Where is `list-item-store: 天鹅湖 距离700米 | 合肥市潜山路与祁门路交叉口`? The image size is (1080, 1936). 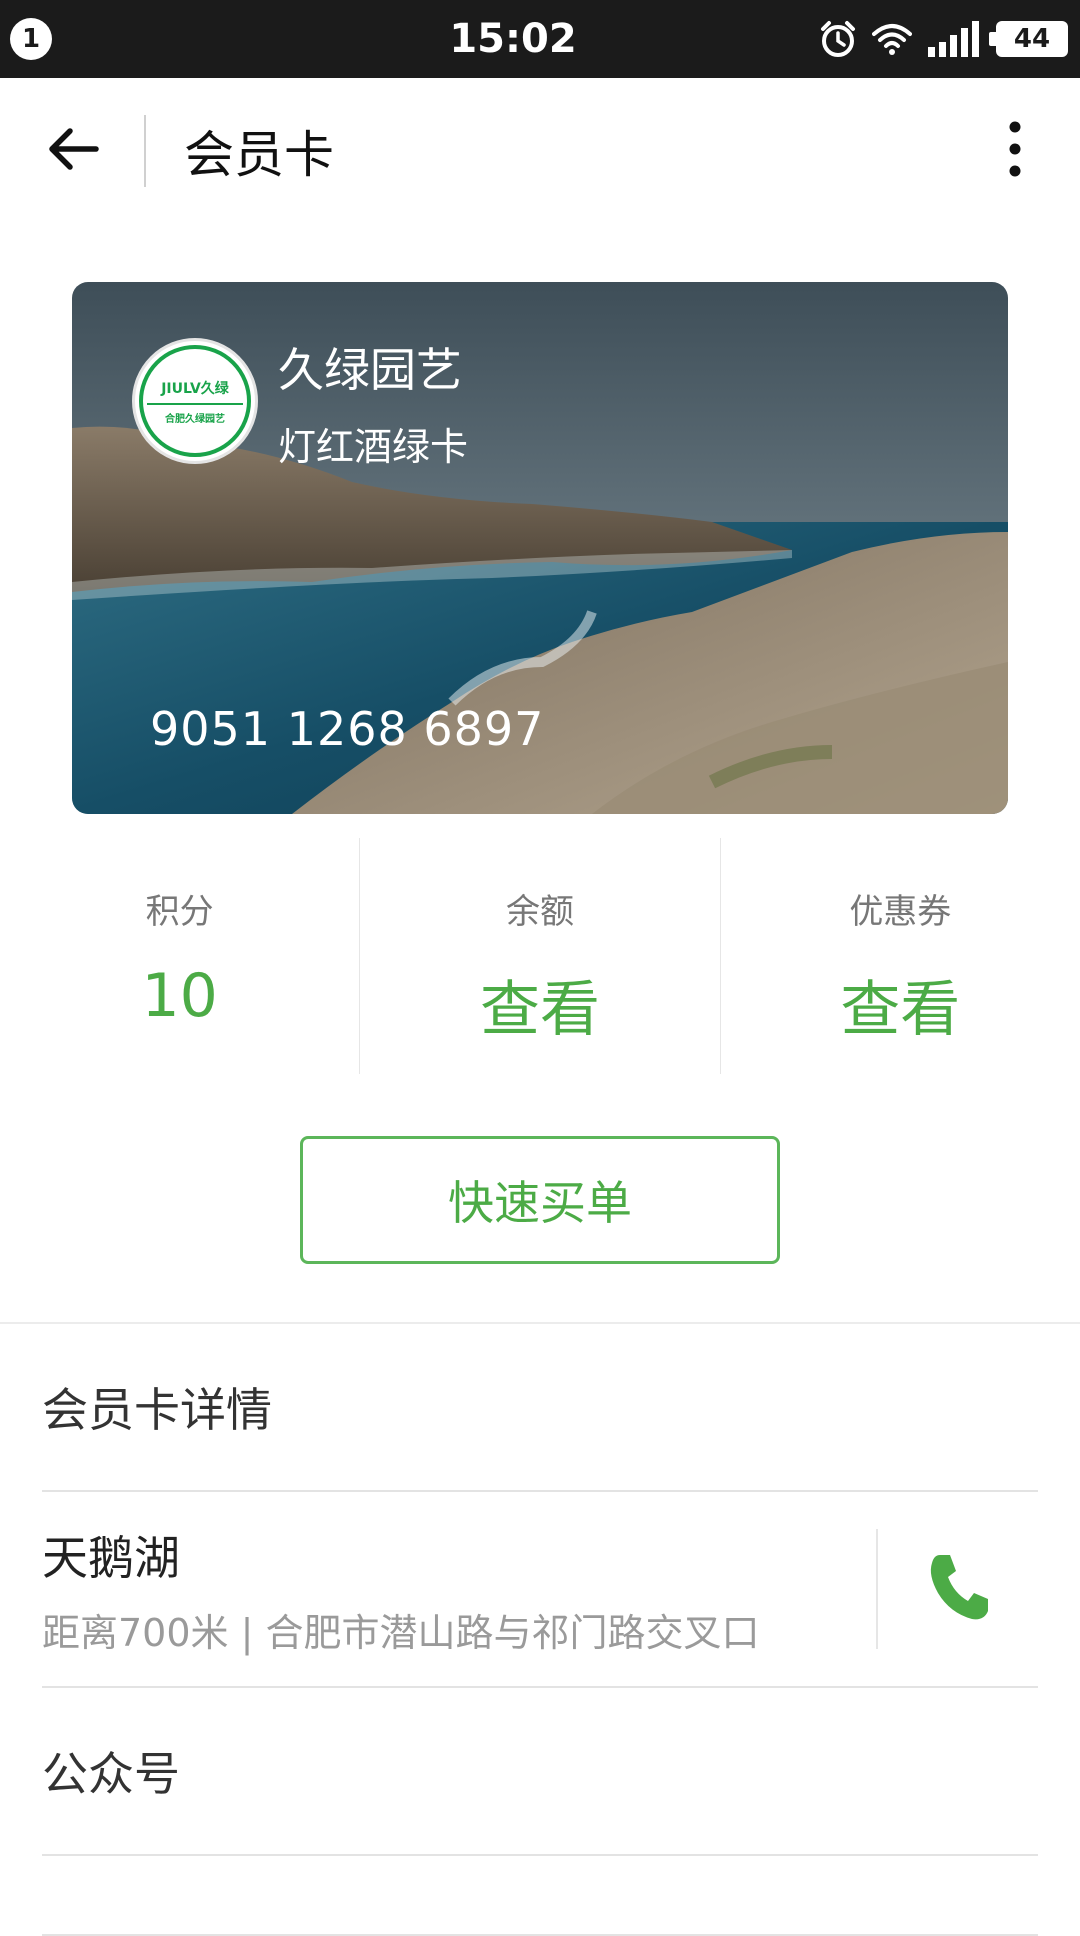
list-item-store: 天鹅湖 距离700米 | 合肥市潜山路与祁门路交叉口 is located at coordinates (540, 1590).